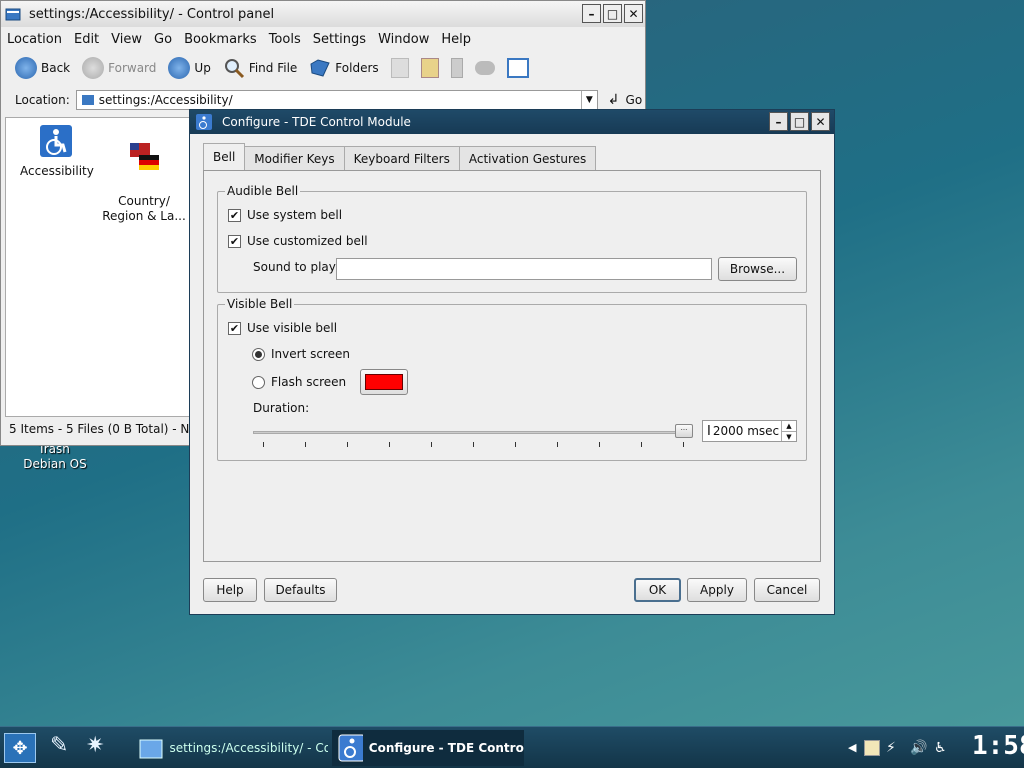 The height and width of the screenshot is (768, 1024). What do you see at coordinates (42, 100) in the screenshot?
I see `location-label: Location:` at bounding box center [42, 100].